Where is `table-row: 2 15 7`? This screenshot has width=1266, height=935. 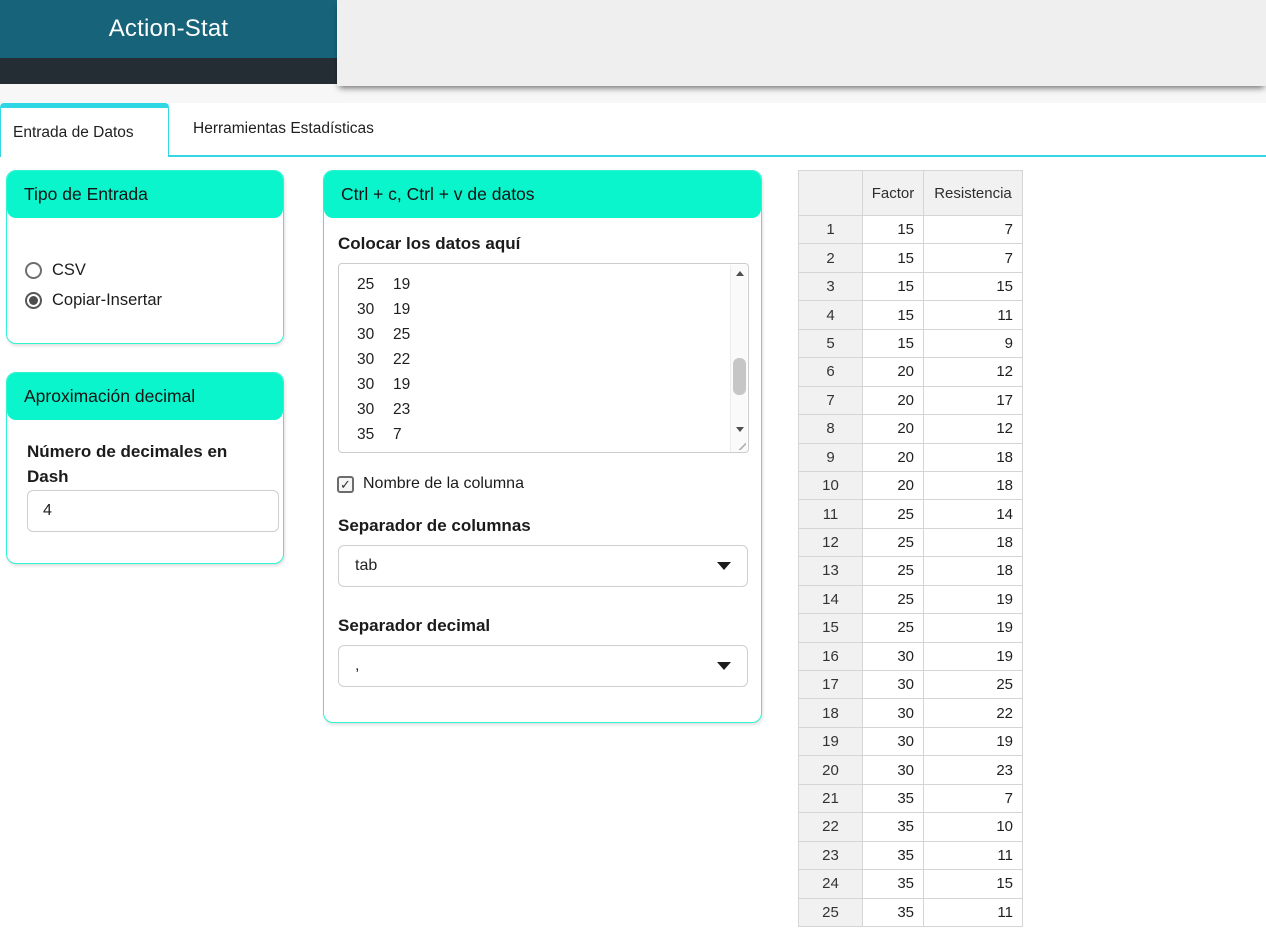 table-row: 2 15 7 is located at coordinates (910, 258).